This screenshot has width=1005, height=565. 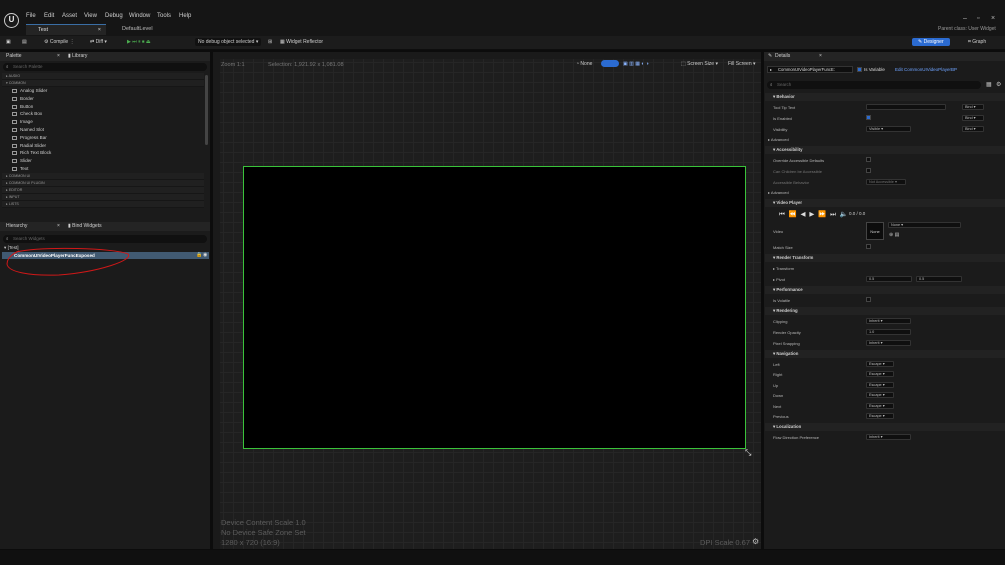 I want to click on can-children-checkbox, so click(x=868, y=170).